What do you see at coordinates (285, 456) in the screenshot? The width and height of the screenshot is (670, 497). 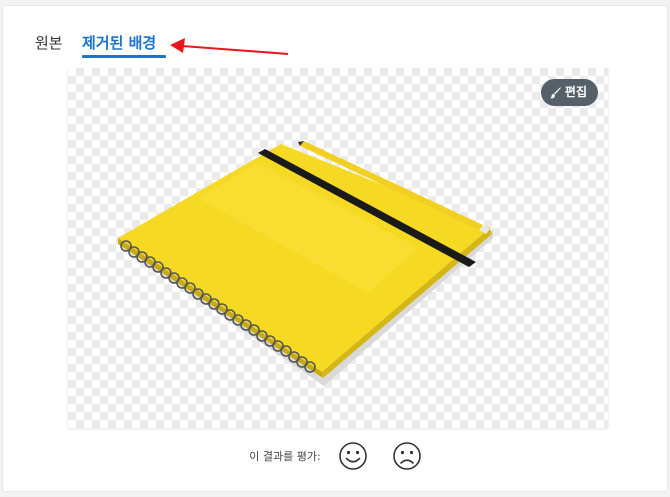 I see `rating-label: 이 결과를 평가:` at bounding box center [285, 456].